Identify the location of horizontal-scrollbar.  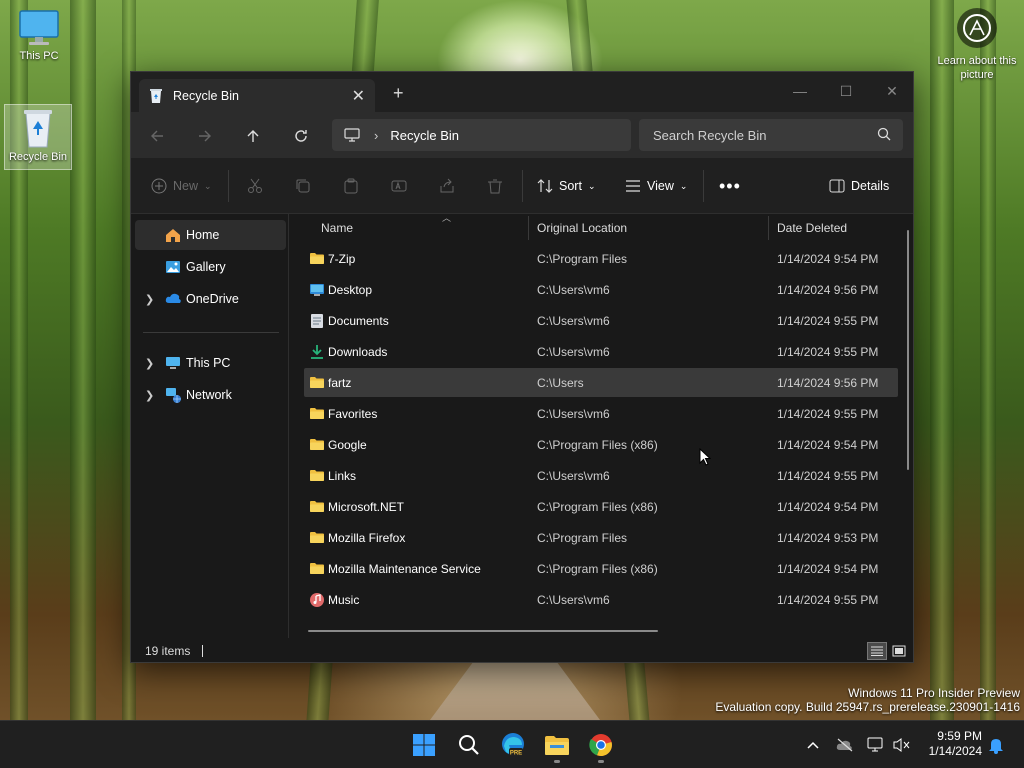
(483, 631).